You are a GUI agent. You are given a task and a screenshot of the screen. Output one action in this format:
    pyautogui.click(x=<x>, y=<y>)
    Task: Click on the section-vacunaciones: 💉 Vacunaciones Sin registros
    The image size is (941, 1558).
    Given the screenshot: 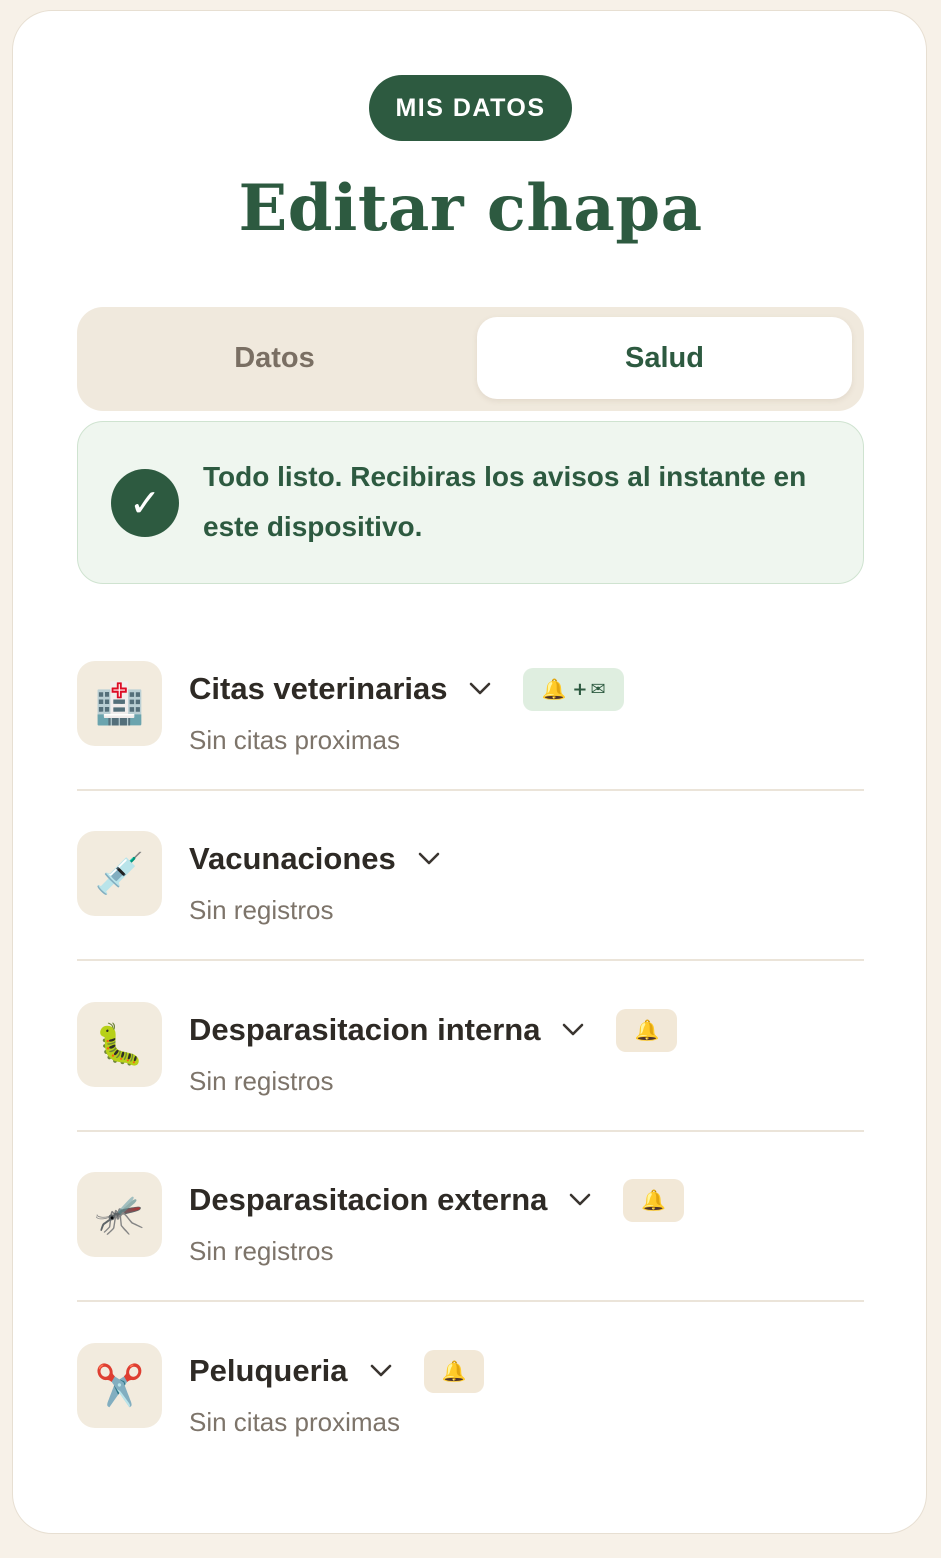 What is the action you would take?
    pyautogui.click(x=470, y=876)
    